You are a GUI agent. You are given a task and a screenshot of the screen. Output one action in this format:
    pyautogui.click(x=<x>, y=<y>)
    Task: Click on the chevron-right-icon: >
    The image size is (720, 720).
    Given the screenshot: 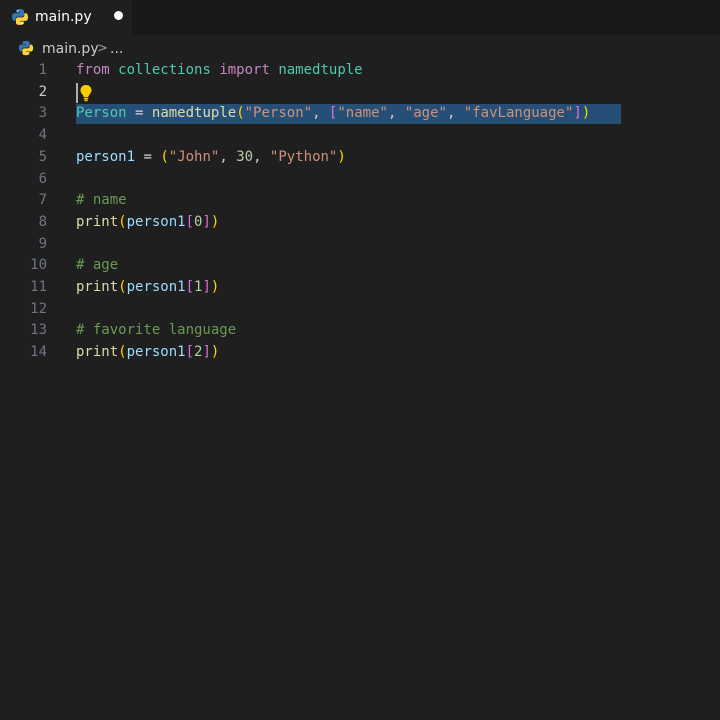 What is the action you would take?
    pyautogui.click(x=102, y=48)
    